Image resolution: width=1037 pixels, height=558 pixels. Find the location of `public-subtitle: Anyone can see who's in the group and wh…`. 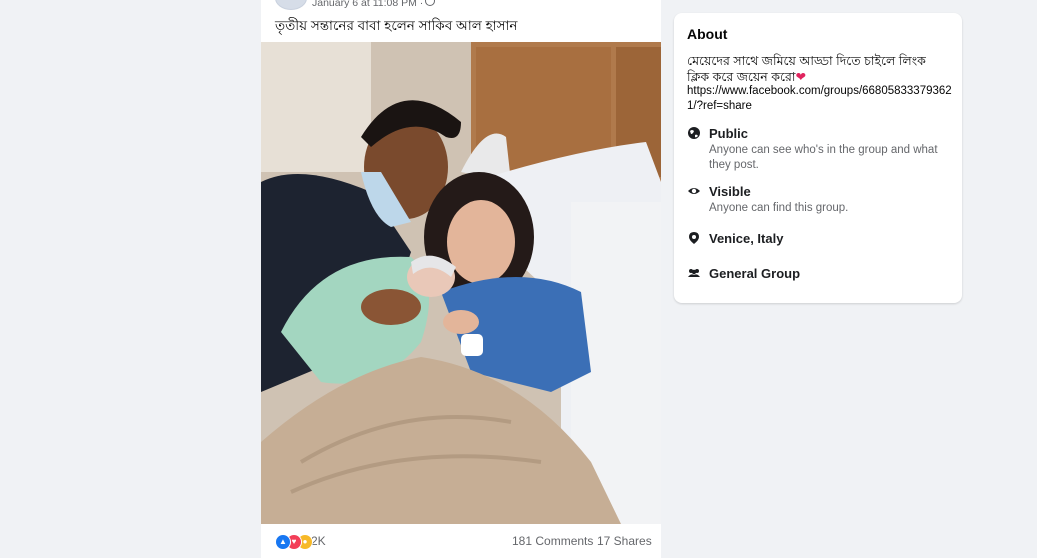

public-subtitle: Anyone can see who's in the group and wh… is located at coordinates (823, 157).